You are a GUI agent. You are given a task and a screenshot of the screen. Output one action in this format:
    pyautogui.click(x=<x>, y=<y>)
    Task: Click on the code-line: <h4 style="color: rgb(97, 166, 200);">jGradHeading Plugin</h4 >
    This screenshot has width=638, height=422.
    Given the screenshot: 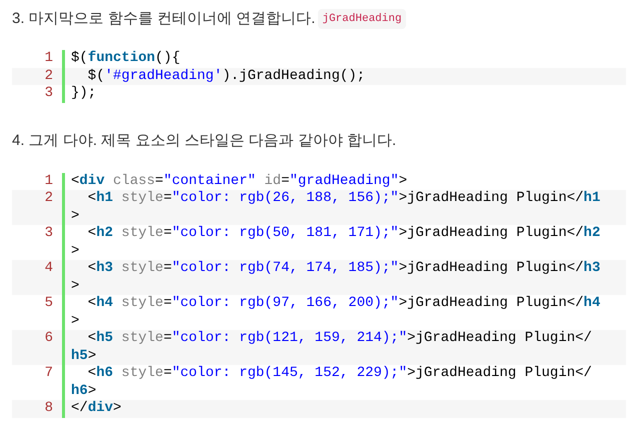 What is the action you would take?
    pyautogui.click(x=335, y=312)
    